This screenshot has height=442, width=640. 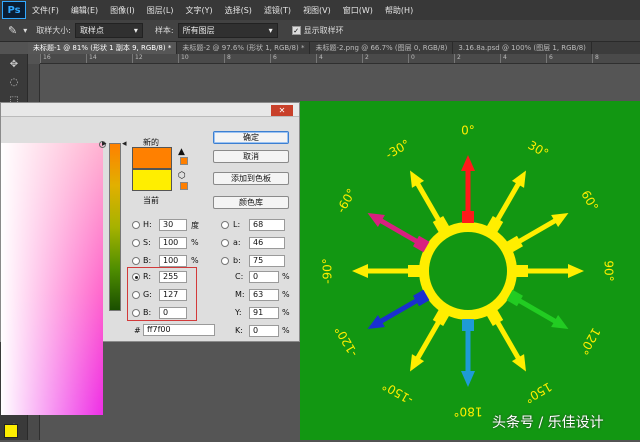 I want to click on foreground-color-swatch, so click(x=11, y=431).